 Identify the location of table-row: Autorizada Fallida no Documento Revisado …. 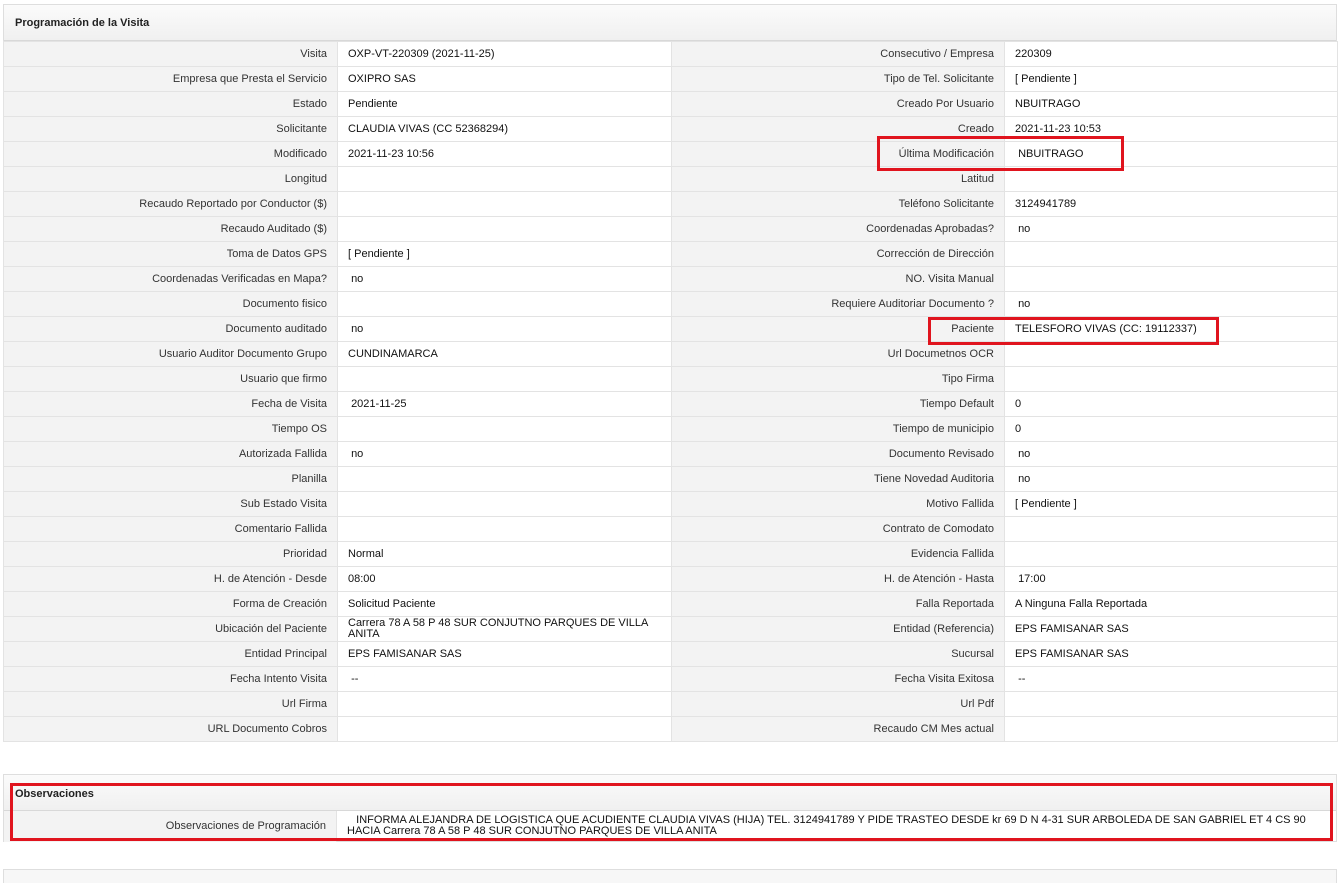
(670, 454).